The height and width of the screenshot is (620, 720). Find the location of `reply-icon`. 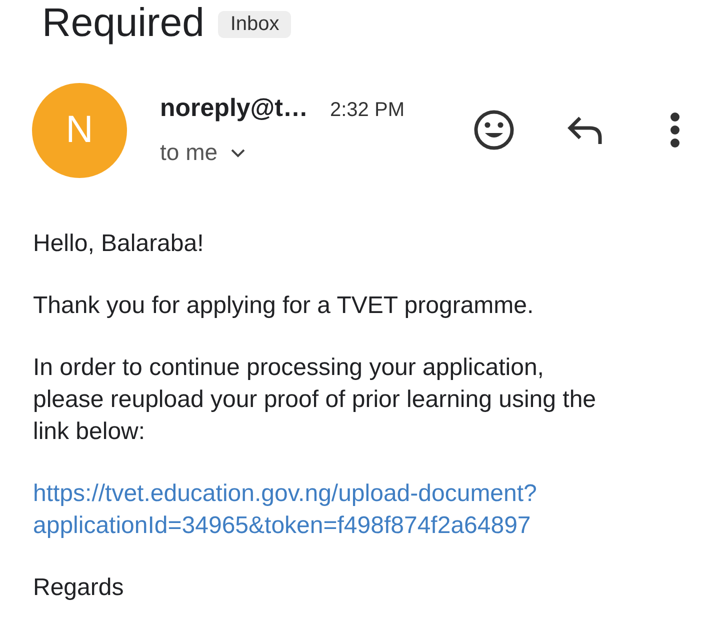

reply-icon is located at coordinates (585, 130).